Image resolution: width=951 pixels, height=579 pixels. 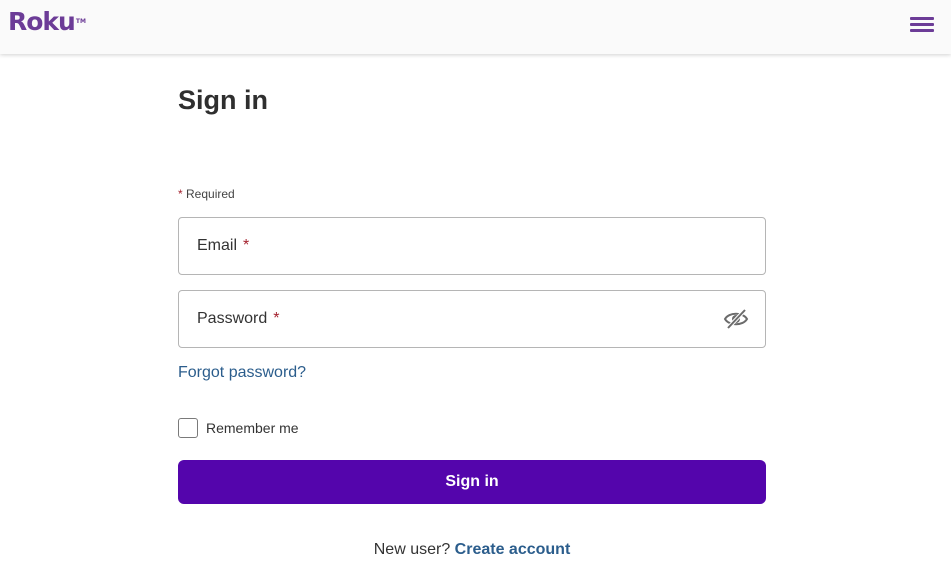 I want to click on page-title: Sign in, so click(x=223, y=100).